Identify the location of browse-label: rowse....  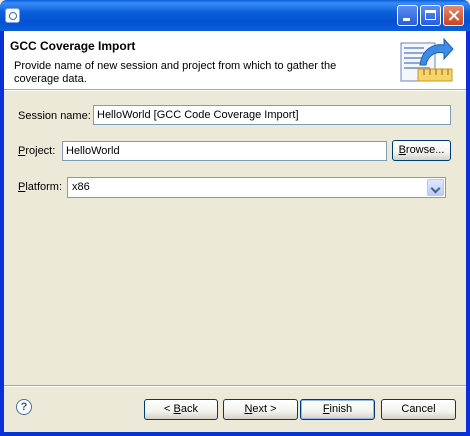
(425, 150).